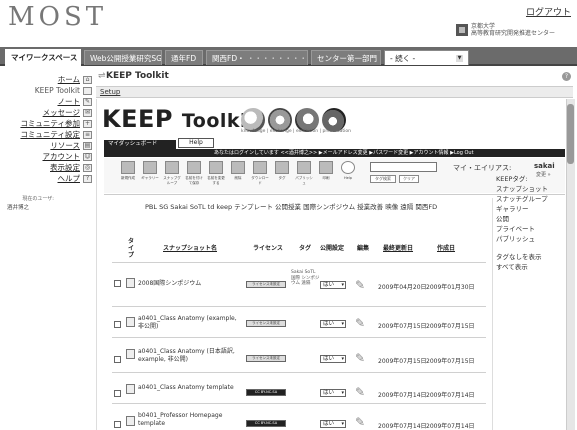 The height and width of the screenshot is (430, 577). I want to click on nav-note: ノート ✎, so click(46, 101).